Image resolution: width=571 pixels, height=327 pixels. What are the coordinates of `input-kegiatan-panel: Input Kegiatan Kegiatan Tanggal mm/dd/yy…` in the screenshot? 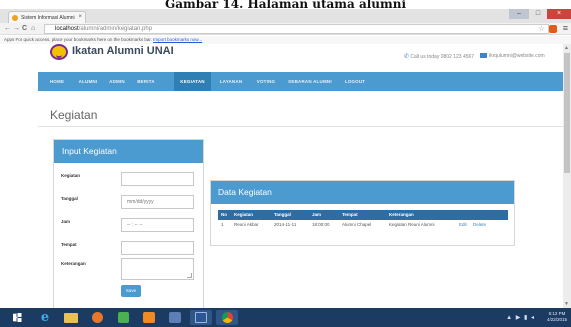 It's located at (128, 223).